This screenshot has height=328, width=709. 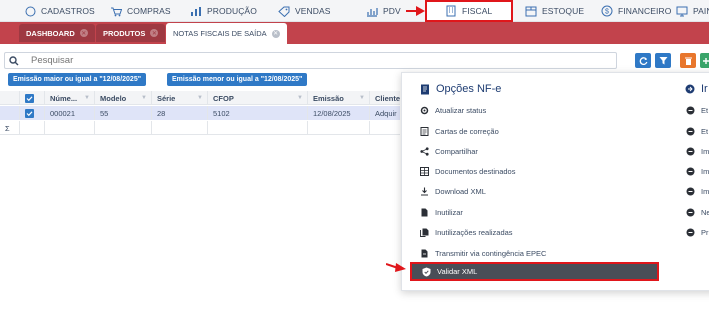 I want to click on menu-cadastros: CADASTROS, so click(x=59, y=11).